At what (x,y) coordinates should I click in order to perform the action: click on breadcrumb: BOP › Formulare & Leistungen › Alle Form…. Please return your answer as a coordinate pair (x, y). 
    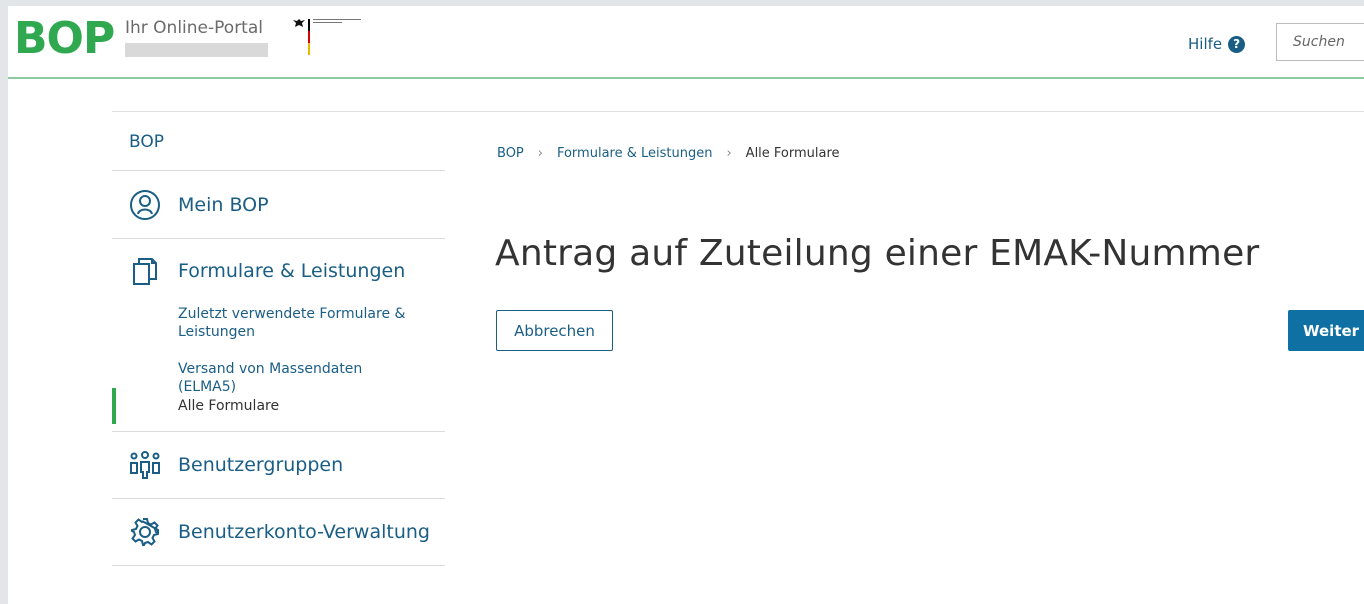
    Looking at the image, I should click on (668, 153).